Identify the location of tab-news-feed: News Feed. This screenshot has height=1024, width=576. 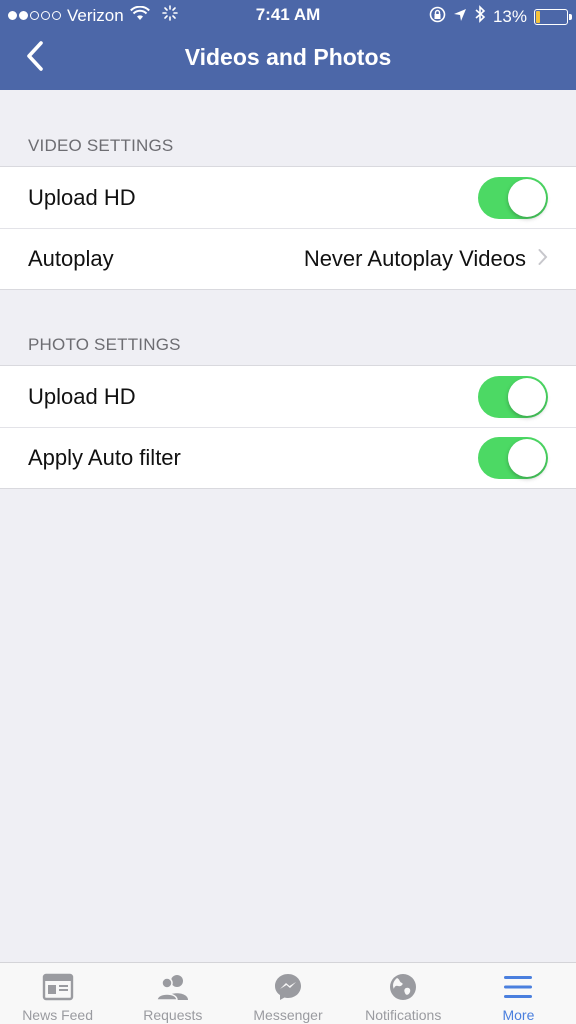
(57, 993).